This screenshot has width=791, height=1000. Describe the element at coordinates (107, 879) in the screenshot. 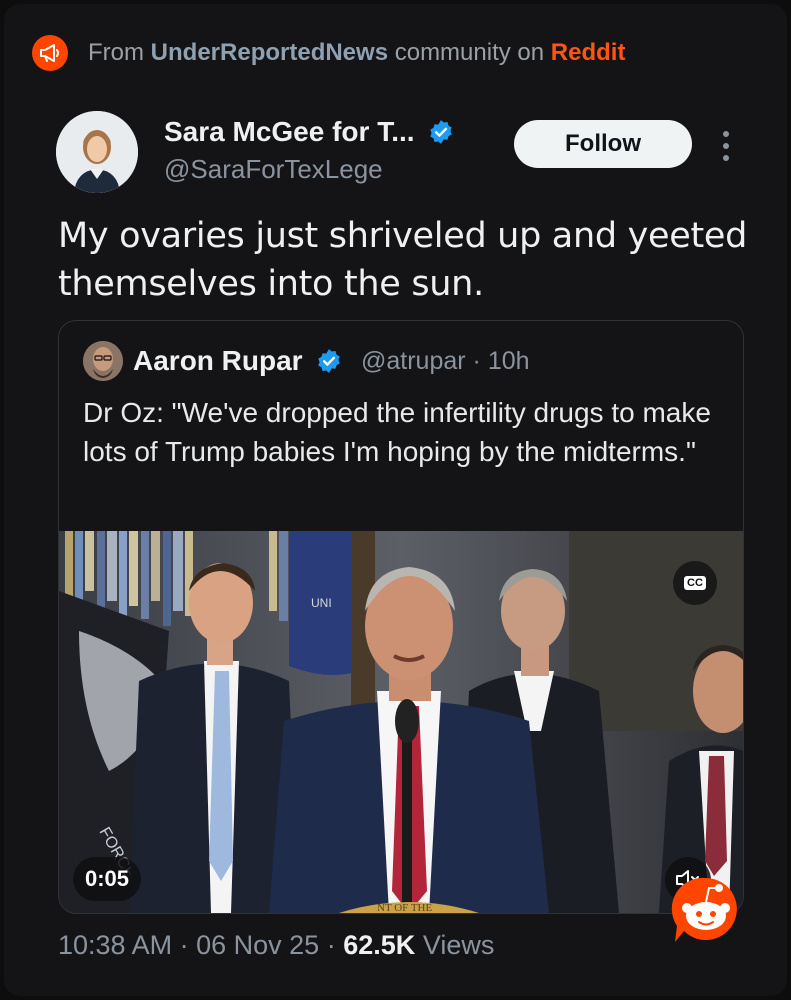

I see `video-duration: 0:05` at that location.